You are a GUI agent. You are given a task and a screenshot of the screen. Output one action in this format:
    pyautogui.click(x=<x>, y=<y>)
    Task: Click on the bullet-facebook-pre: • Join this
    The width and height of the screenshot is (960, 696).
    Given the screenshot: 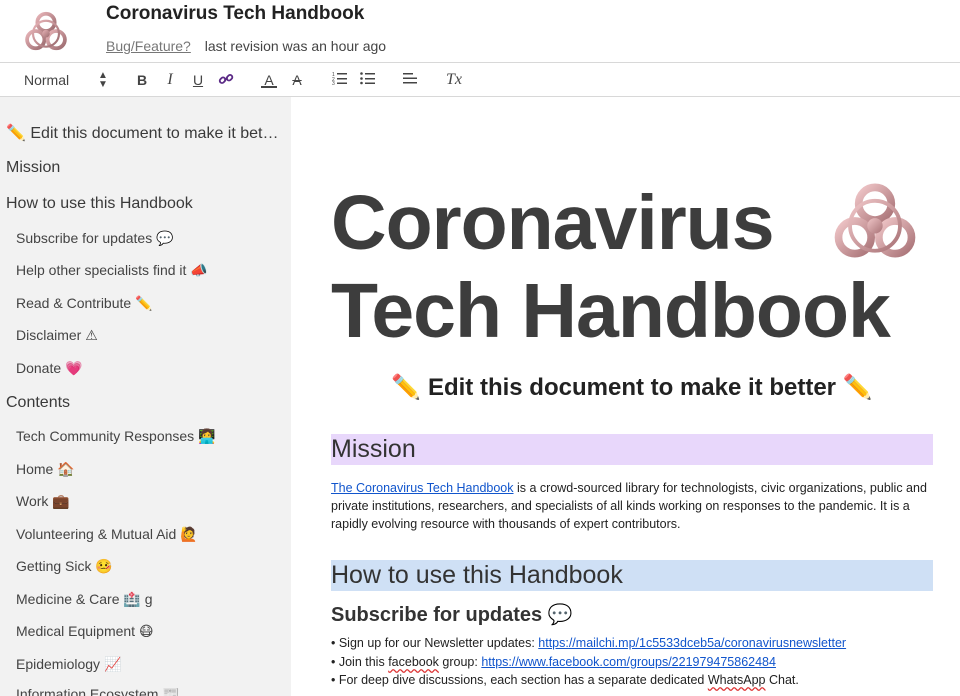 What is the action you would take?
    pyautogui.click(x=360, y=662)
    